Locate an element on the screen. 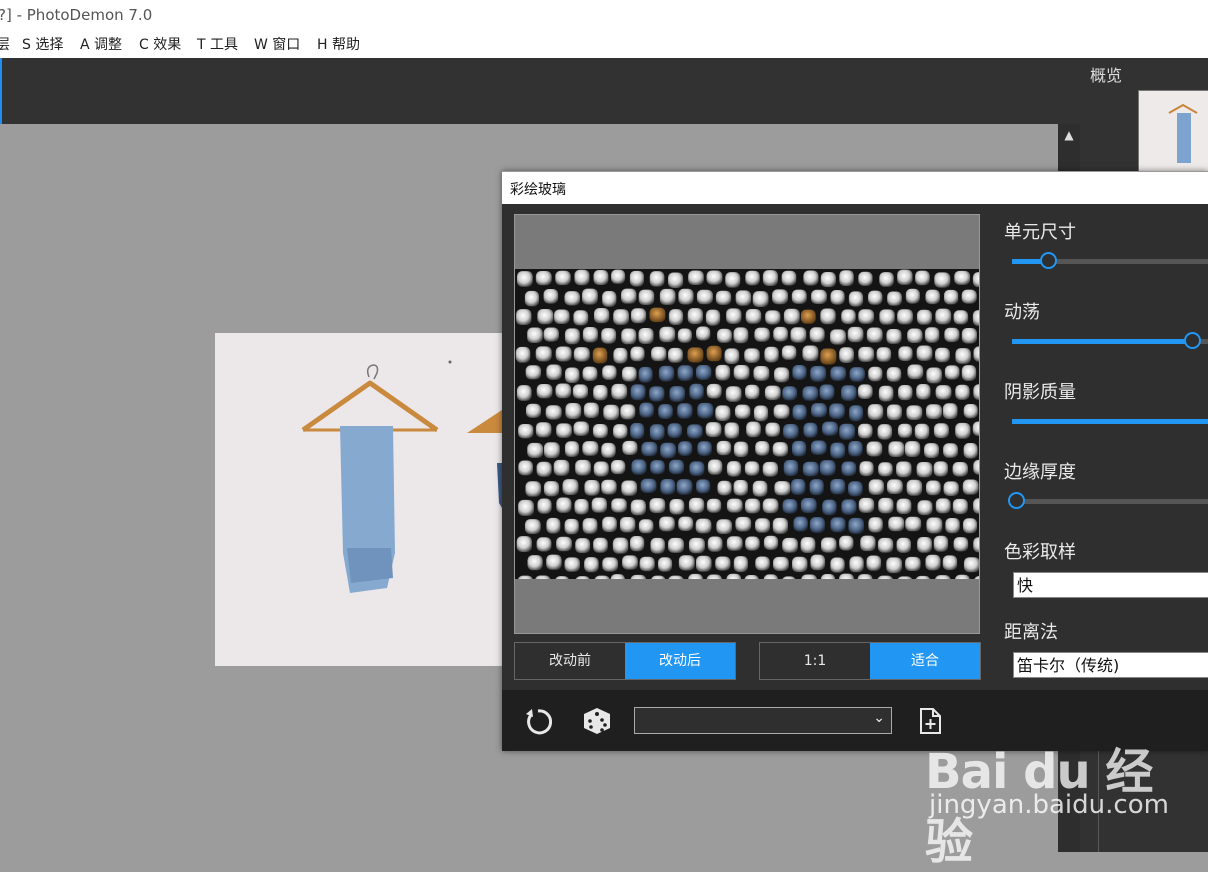  menu-effects: C 效果 is located at coordinates (160, 45).